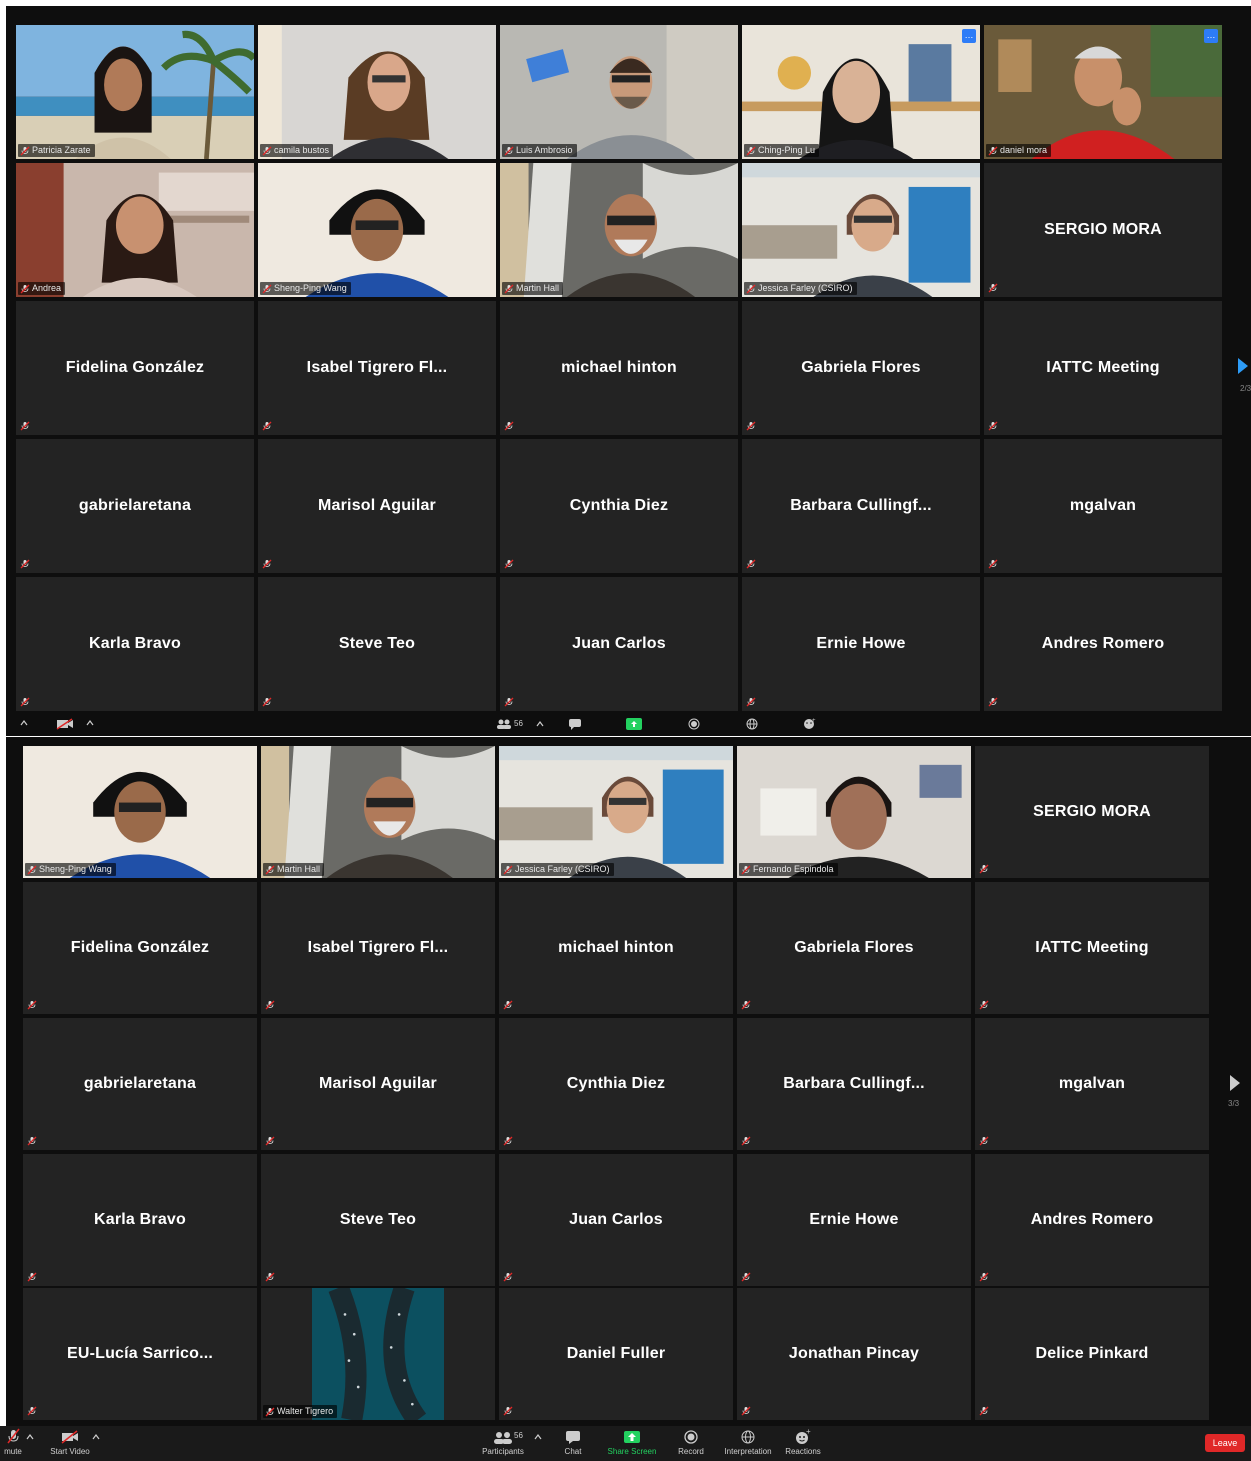  Describe the element at coordinates (56, 150) in the screenshot. I see `participant-name-tag: Patricia Zarate` at that location.